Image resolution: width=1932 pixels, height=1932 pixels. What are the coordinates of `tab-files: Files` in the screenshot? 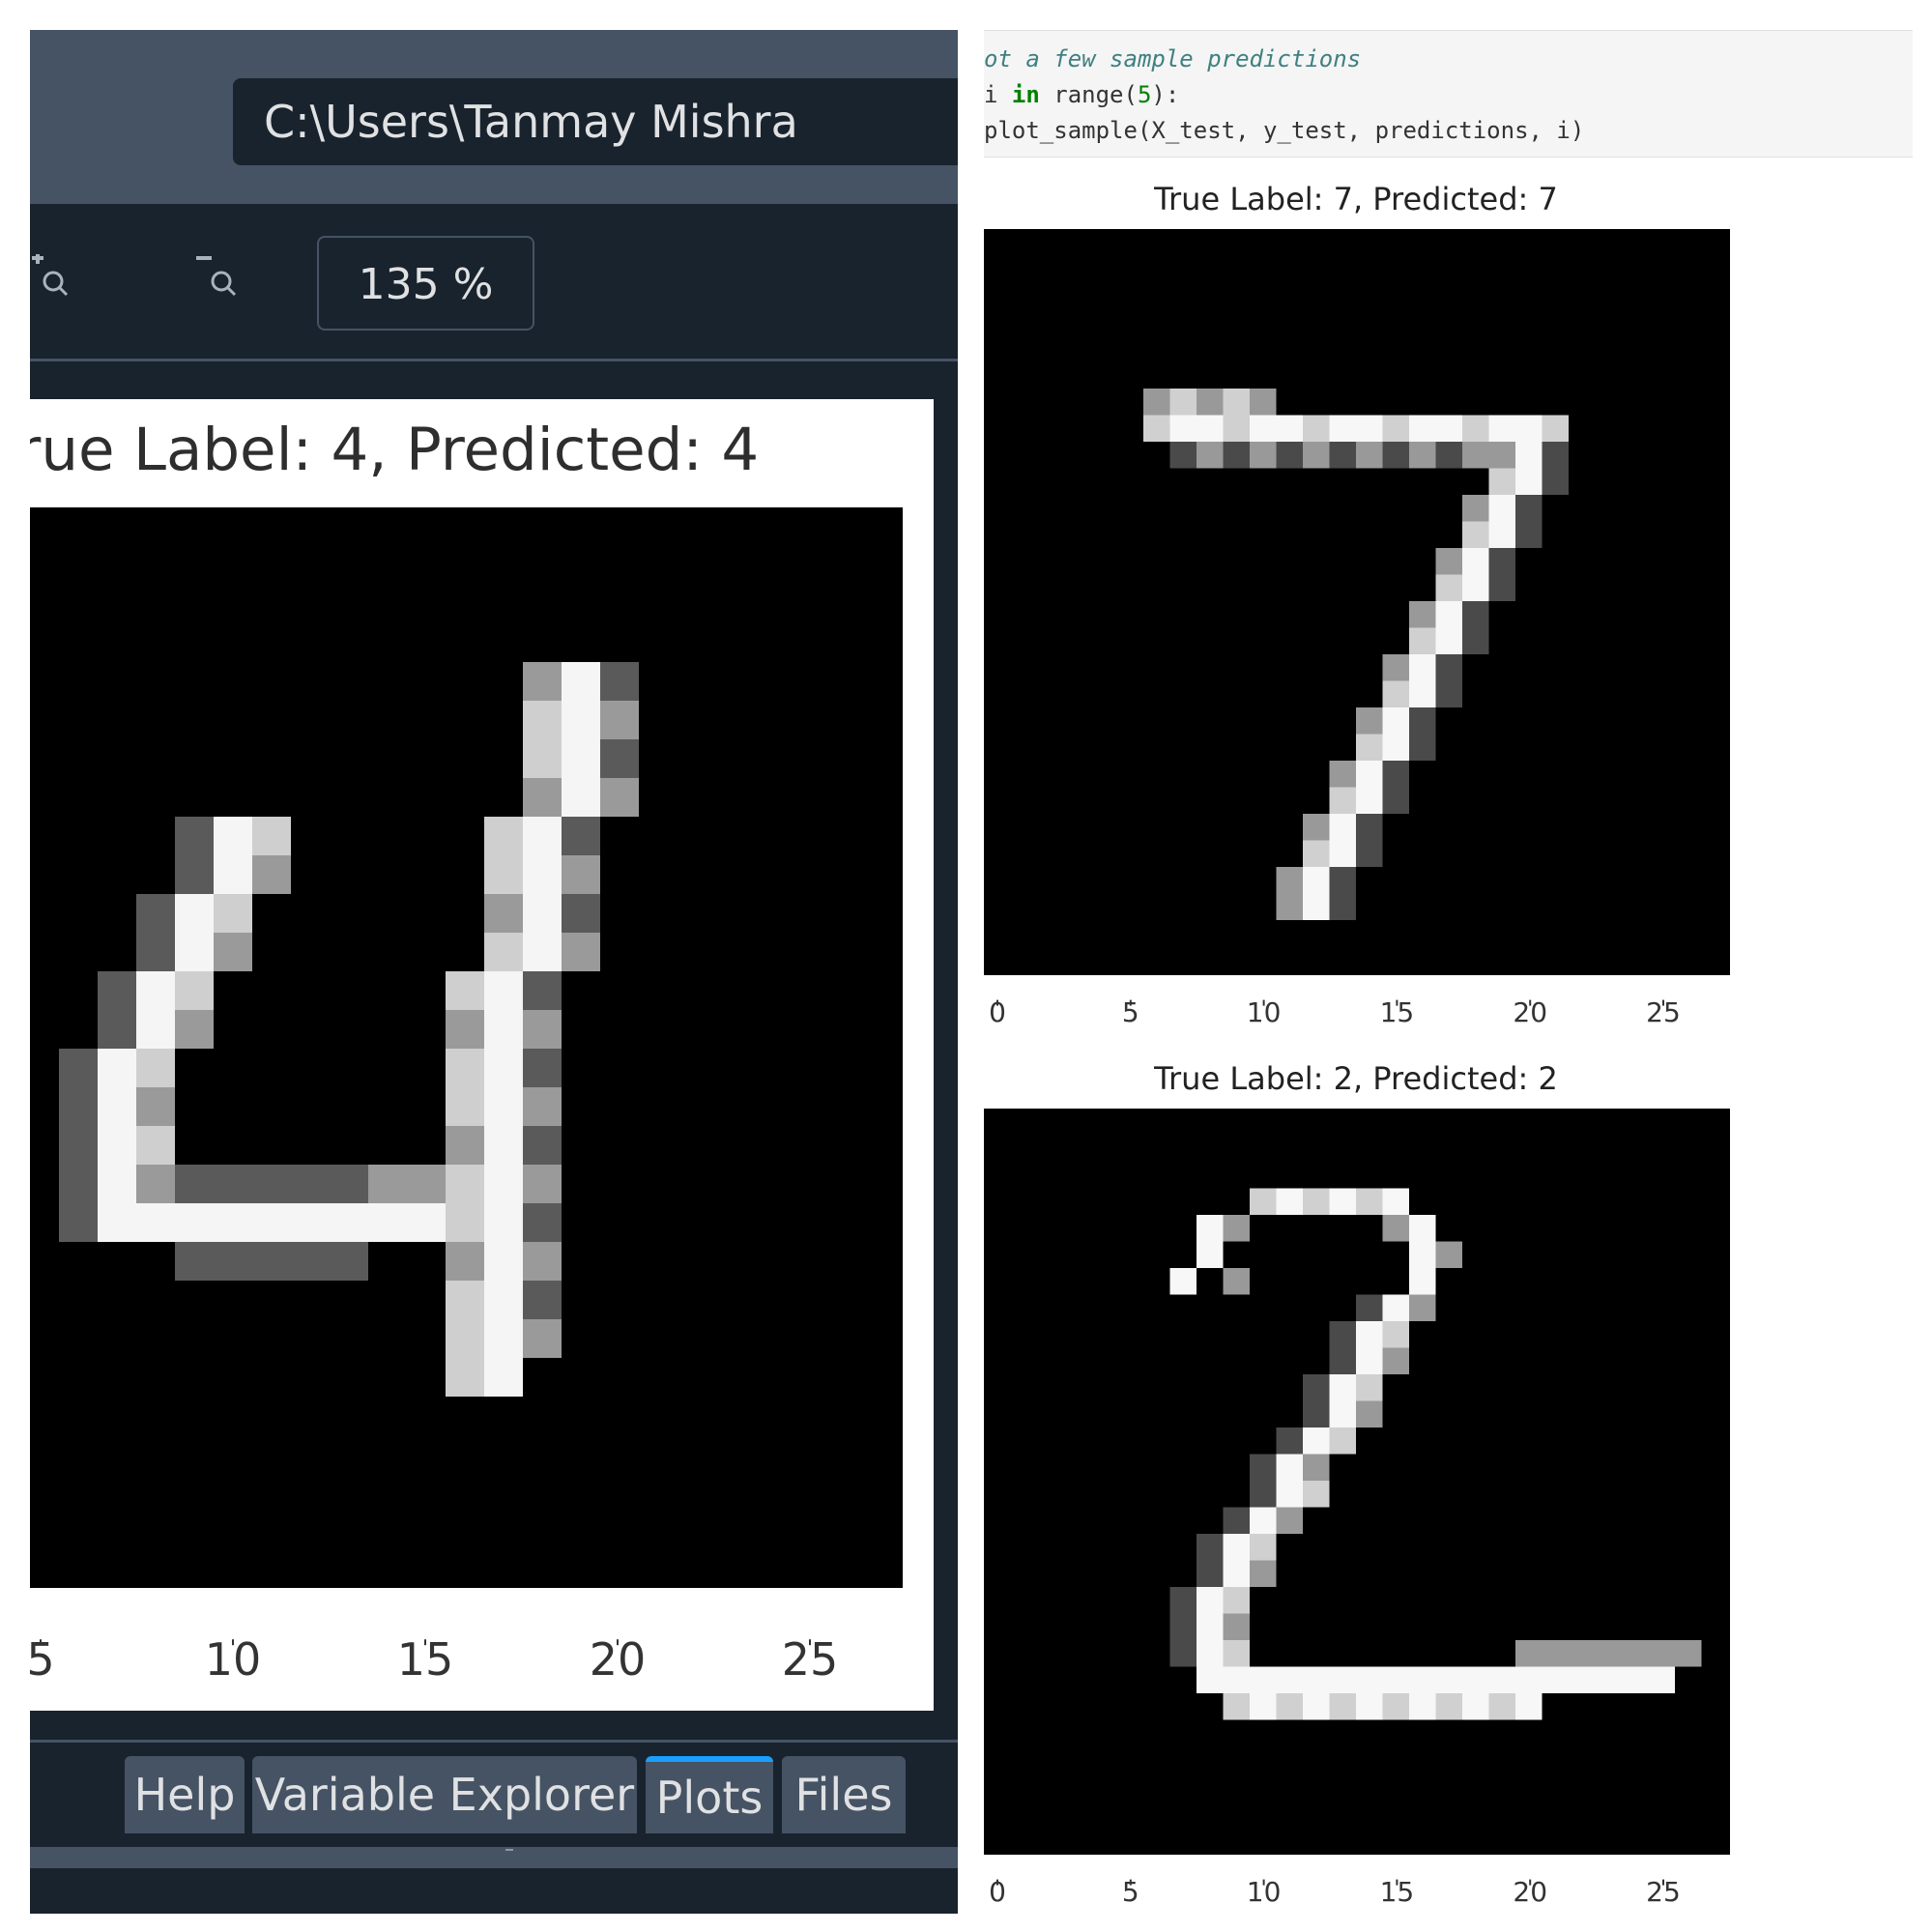 It's located at (844, 1794).